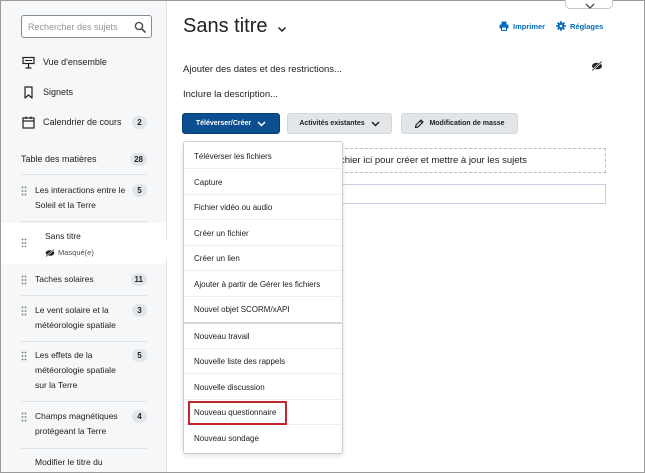  I want to click on module-item: Taches solaires 11, so click(93, 280).